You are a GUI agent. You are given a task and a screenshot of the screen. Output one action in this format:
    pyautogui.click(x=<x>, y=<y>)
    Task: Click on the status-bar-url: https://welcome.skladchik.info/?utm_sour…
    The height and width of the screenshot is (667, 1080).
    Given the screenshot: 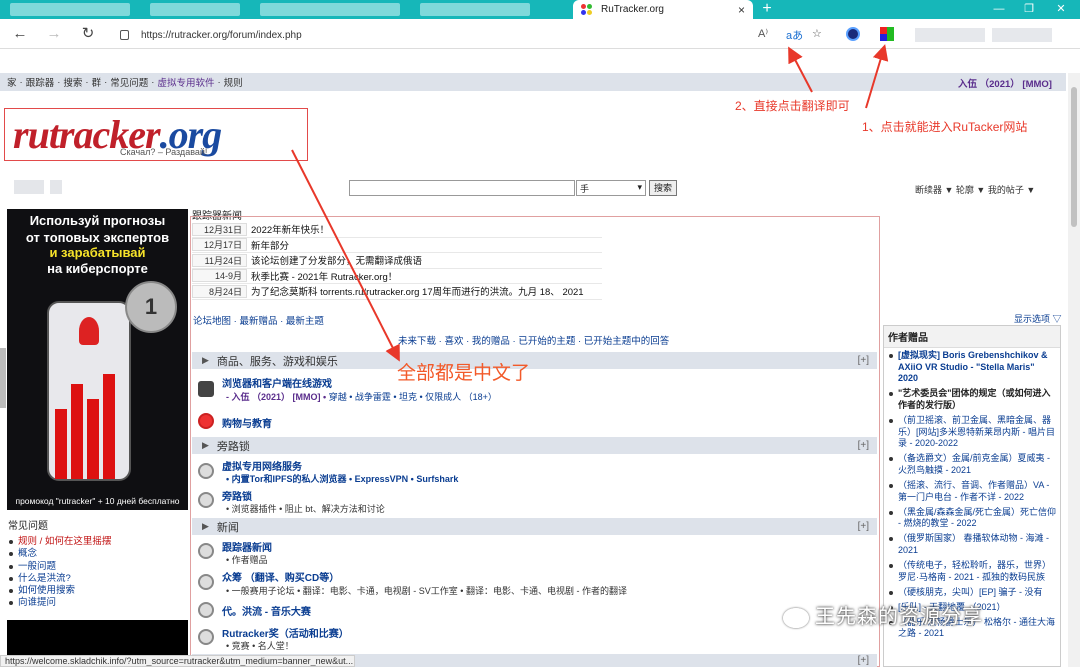 What is the action you would take?
    pyautogui.click(x=177, y=661)
    